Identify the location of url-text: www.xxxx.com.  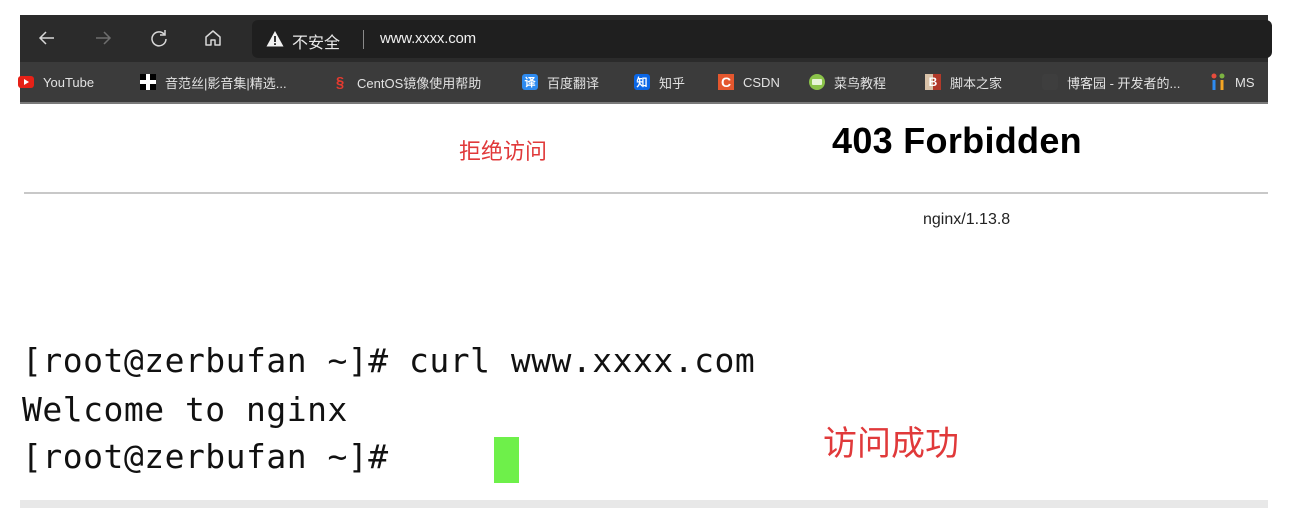
(428, 38).